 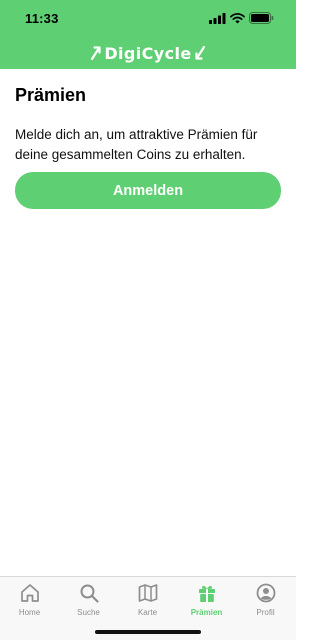 I want to click on login-button: Anmelden, so click(x=148, y=190).